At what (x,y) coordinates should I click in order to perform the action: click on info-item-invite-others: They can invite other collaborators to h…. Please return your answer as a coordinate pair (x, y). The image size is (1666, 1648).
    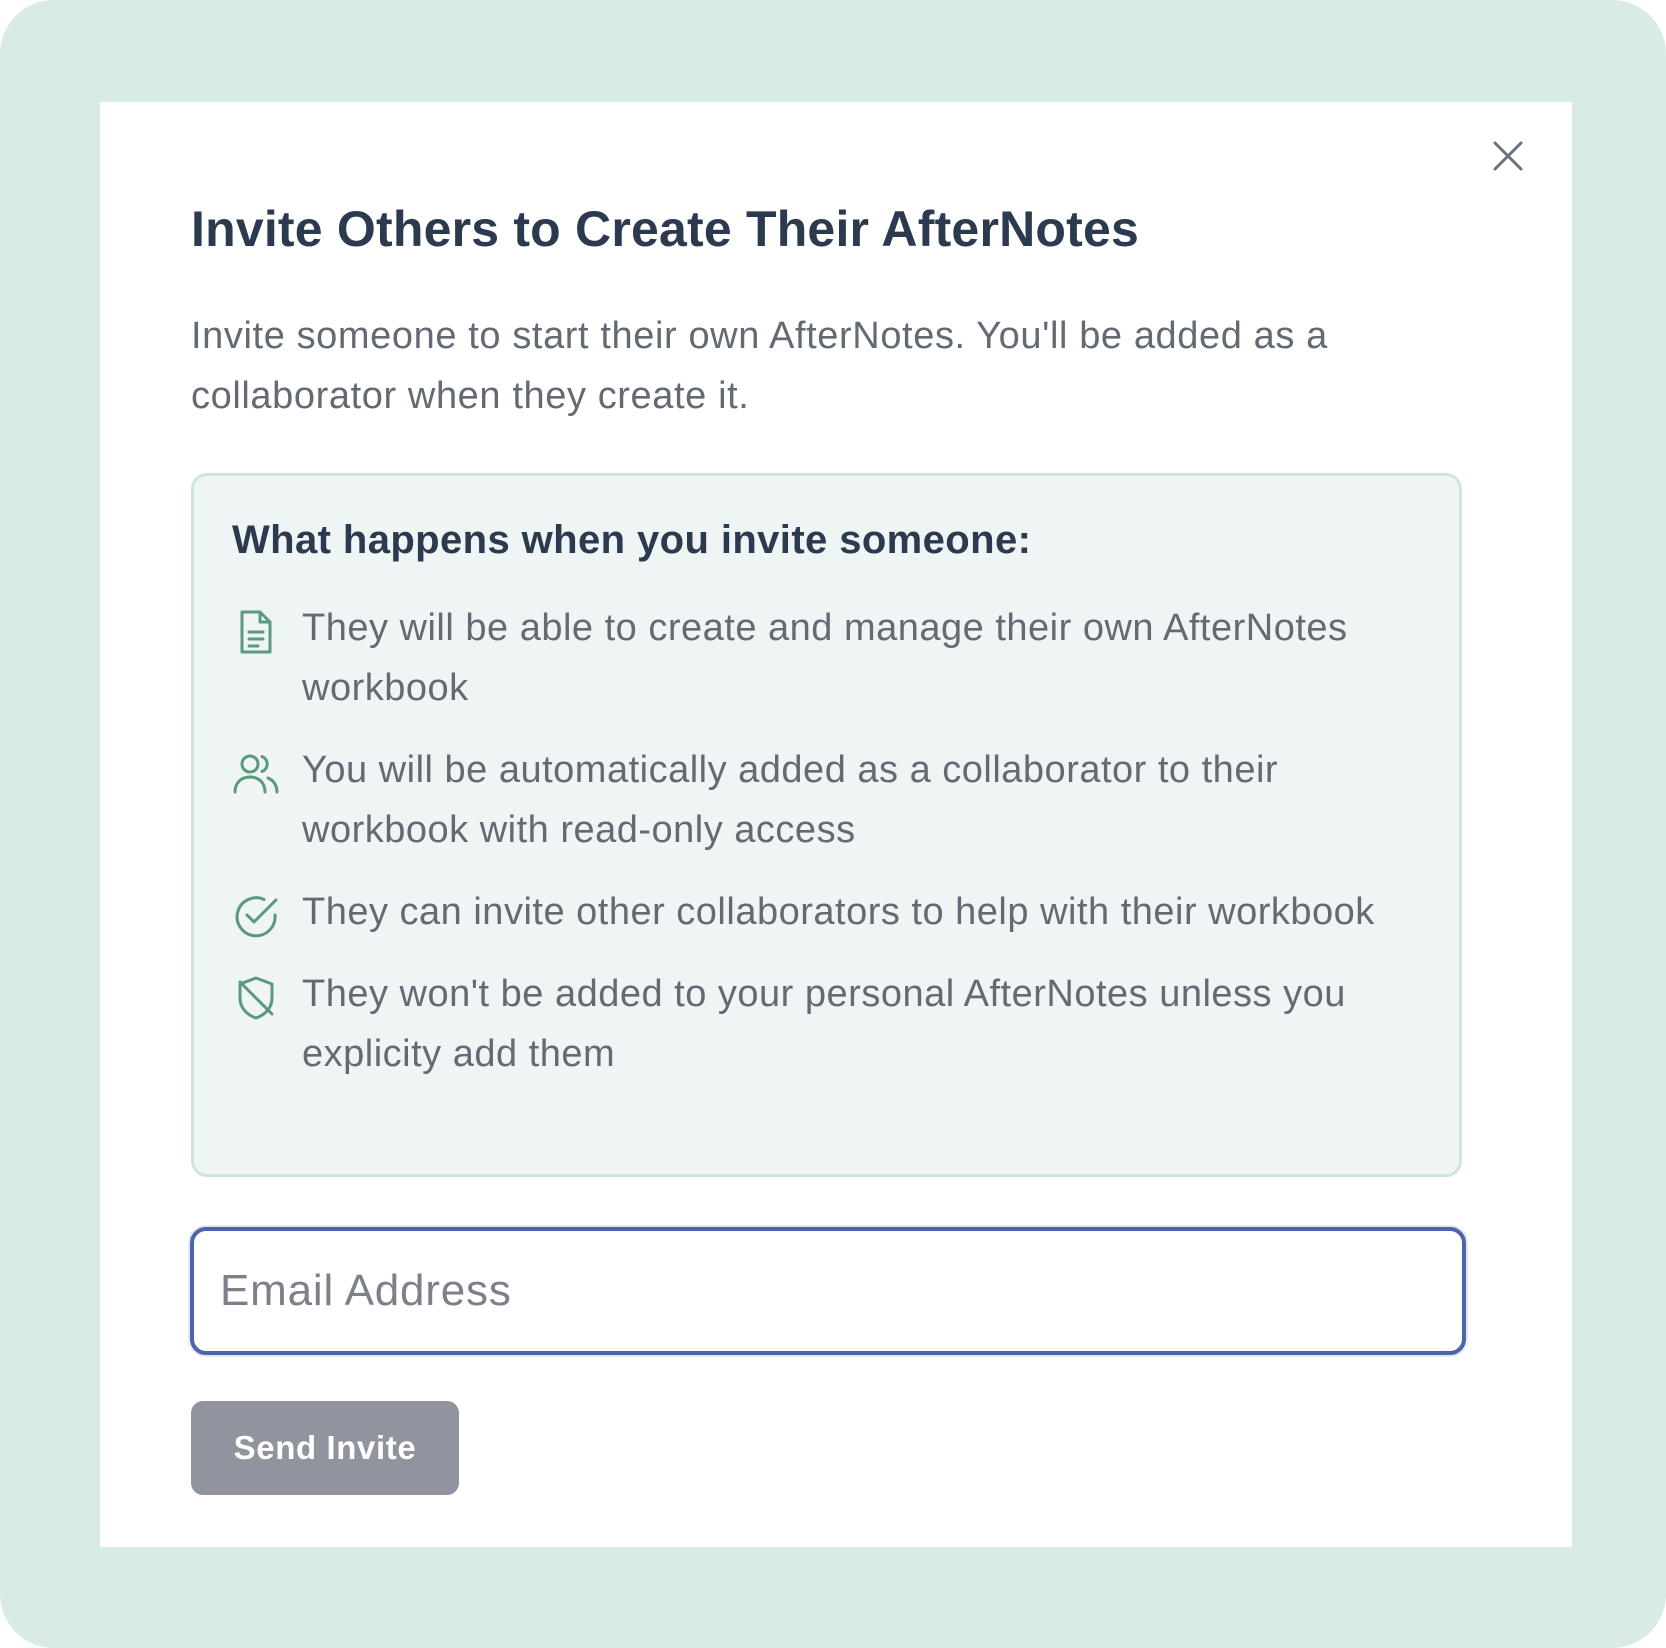
    Looking at the image, I should click on (837, 912).